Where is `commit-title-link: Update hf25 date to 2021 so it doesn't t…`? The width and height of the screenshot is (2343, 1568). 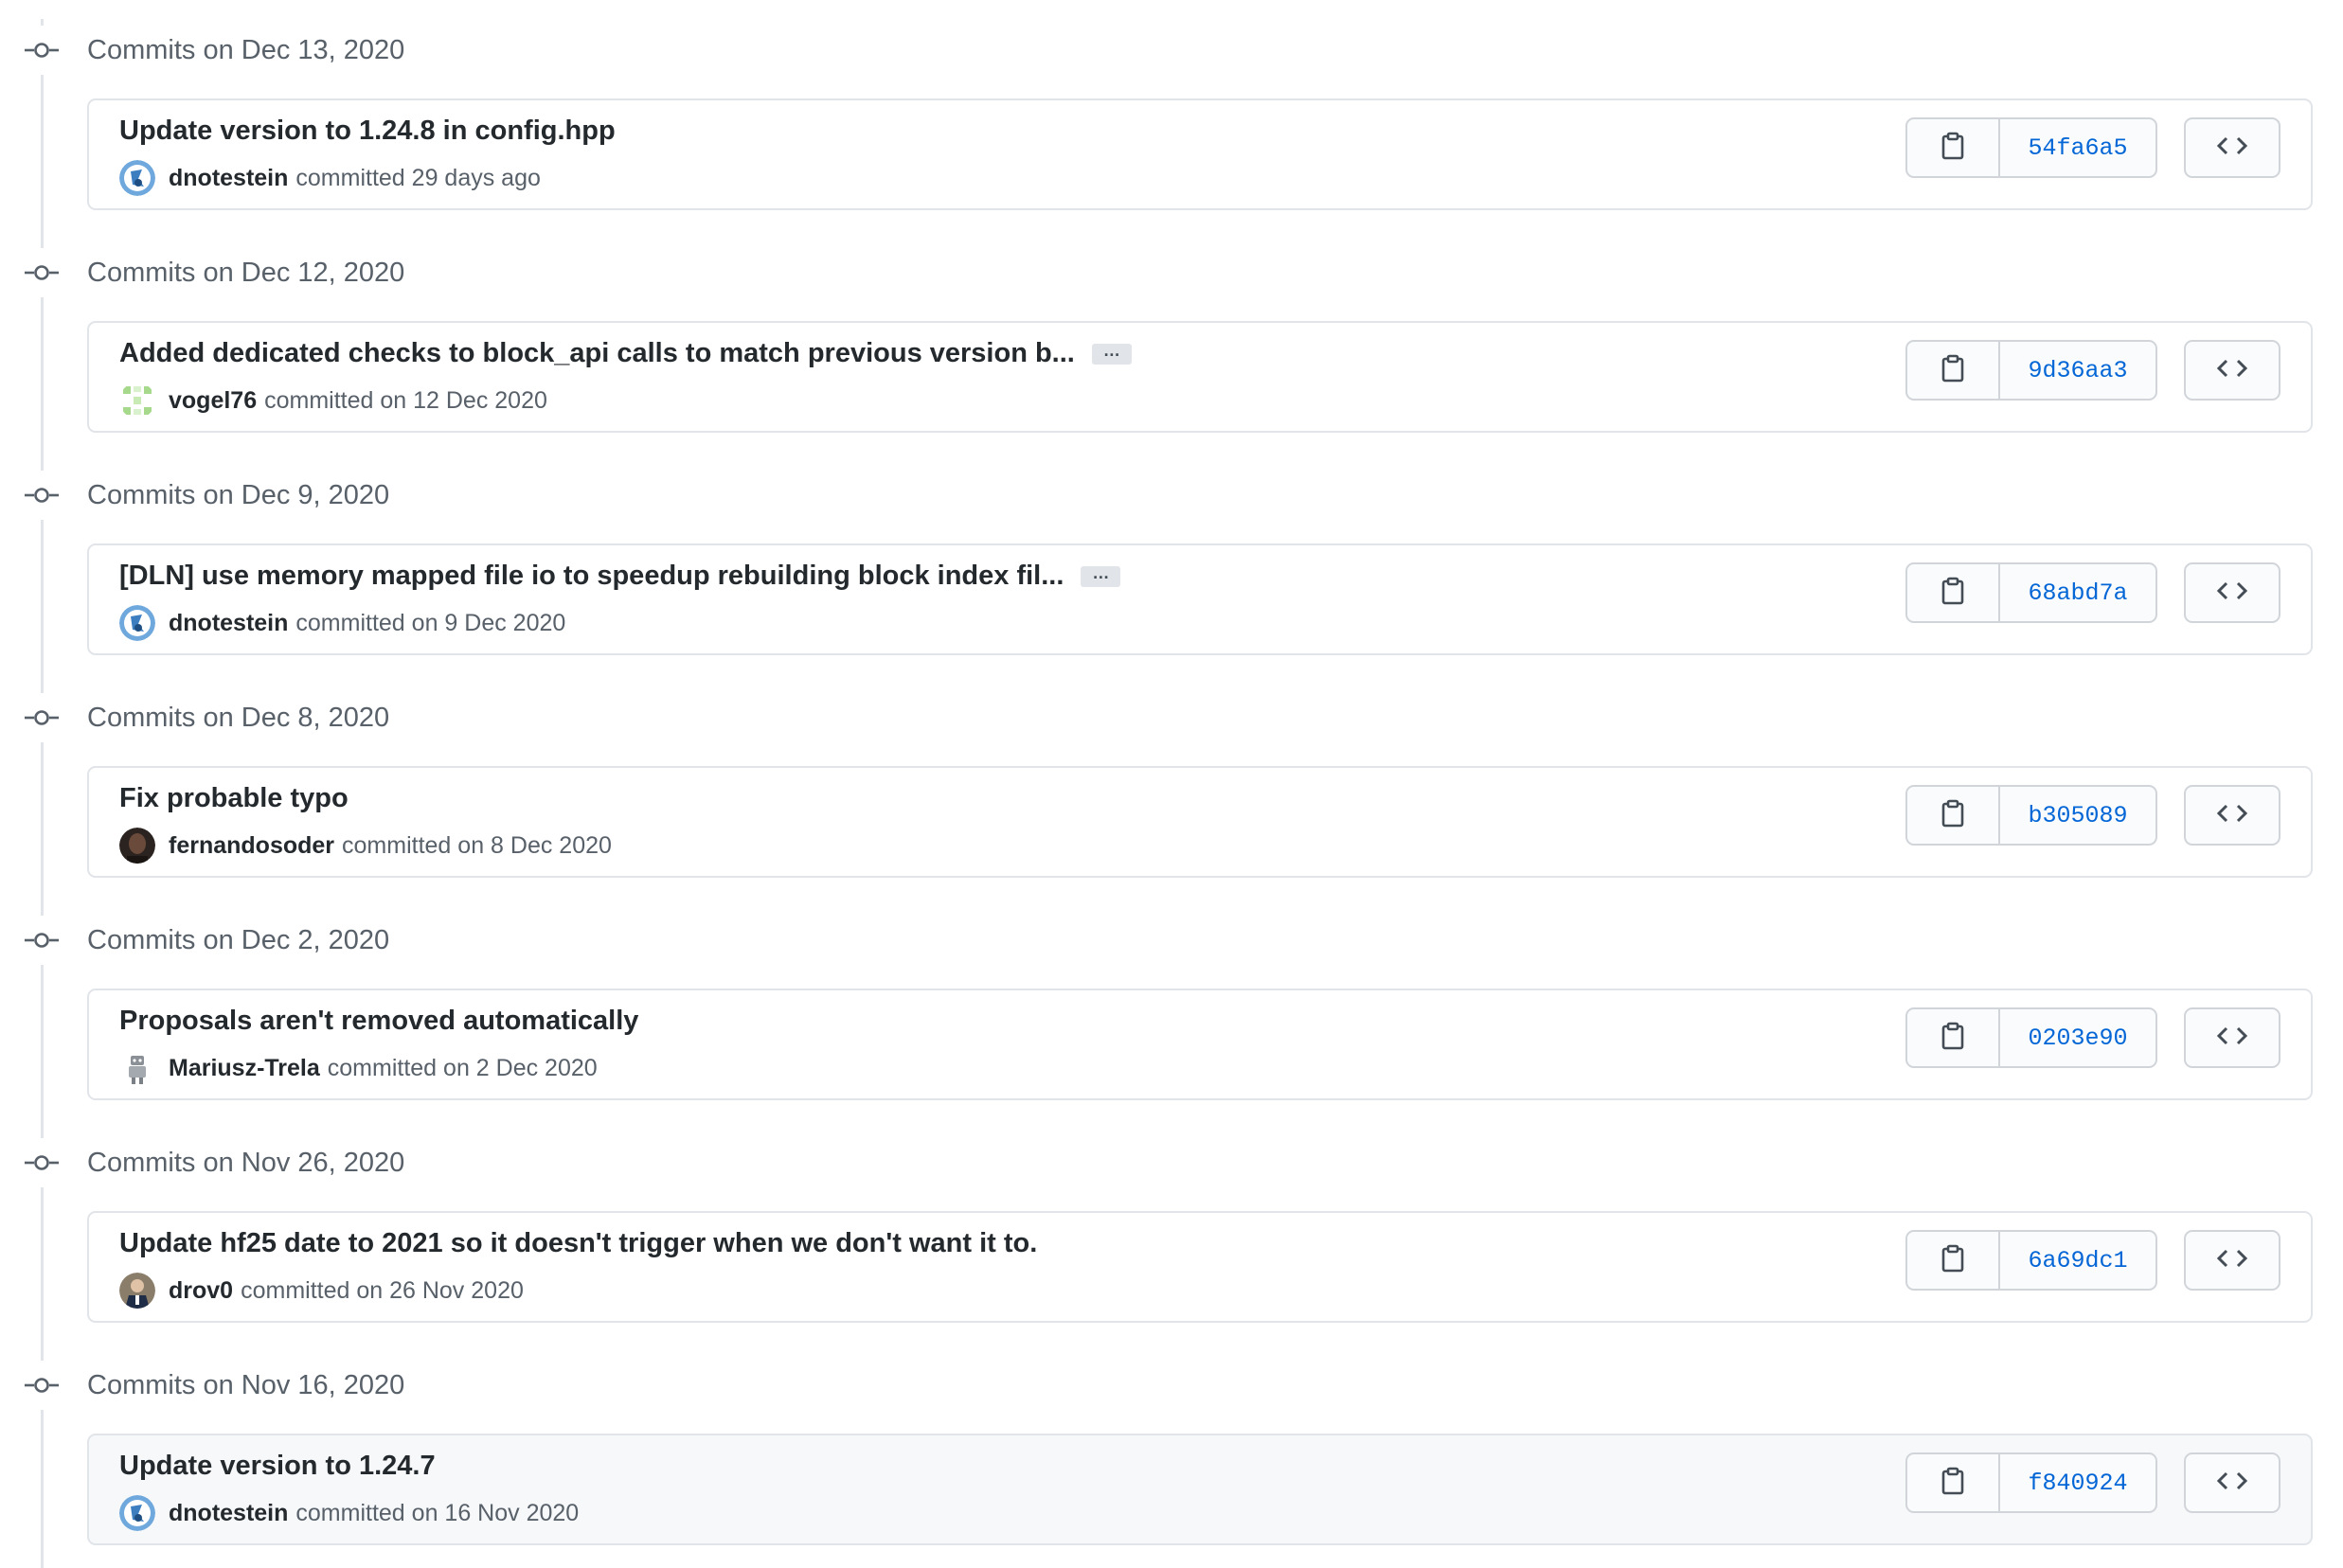
commit-title-link: Update hf25 date to 2021 so it doesn't t… is located at coordinates (578, 1243).